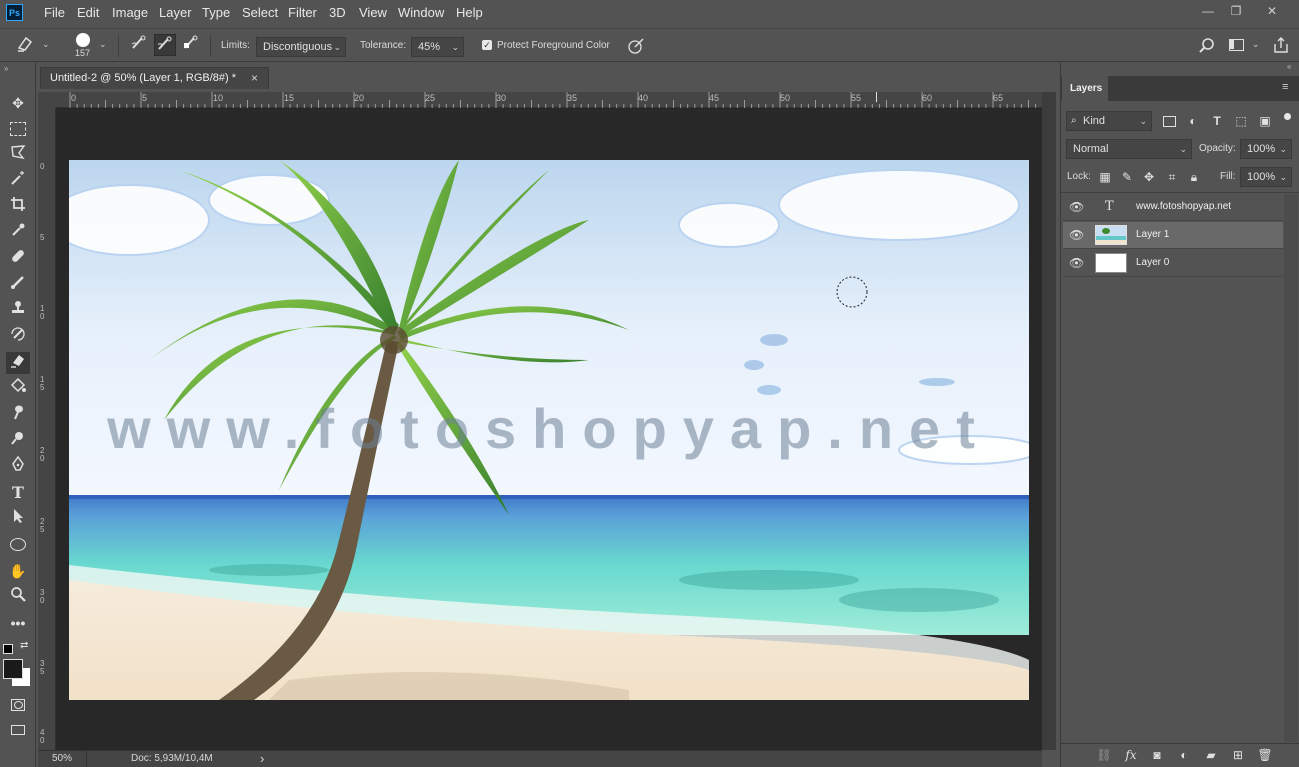  What do you see at coordinates (18, 285) in the screenshot?
I see `brush-tool-icon` at bounding box center [18, 285].